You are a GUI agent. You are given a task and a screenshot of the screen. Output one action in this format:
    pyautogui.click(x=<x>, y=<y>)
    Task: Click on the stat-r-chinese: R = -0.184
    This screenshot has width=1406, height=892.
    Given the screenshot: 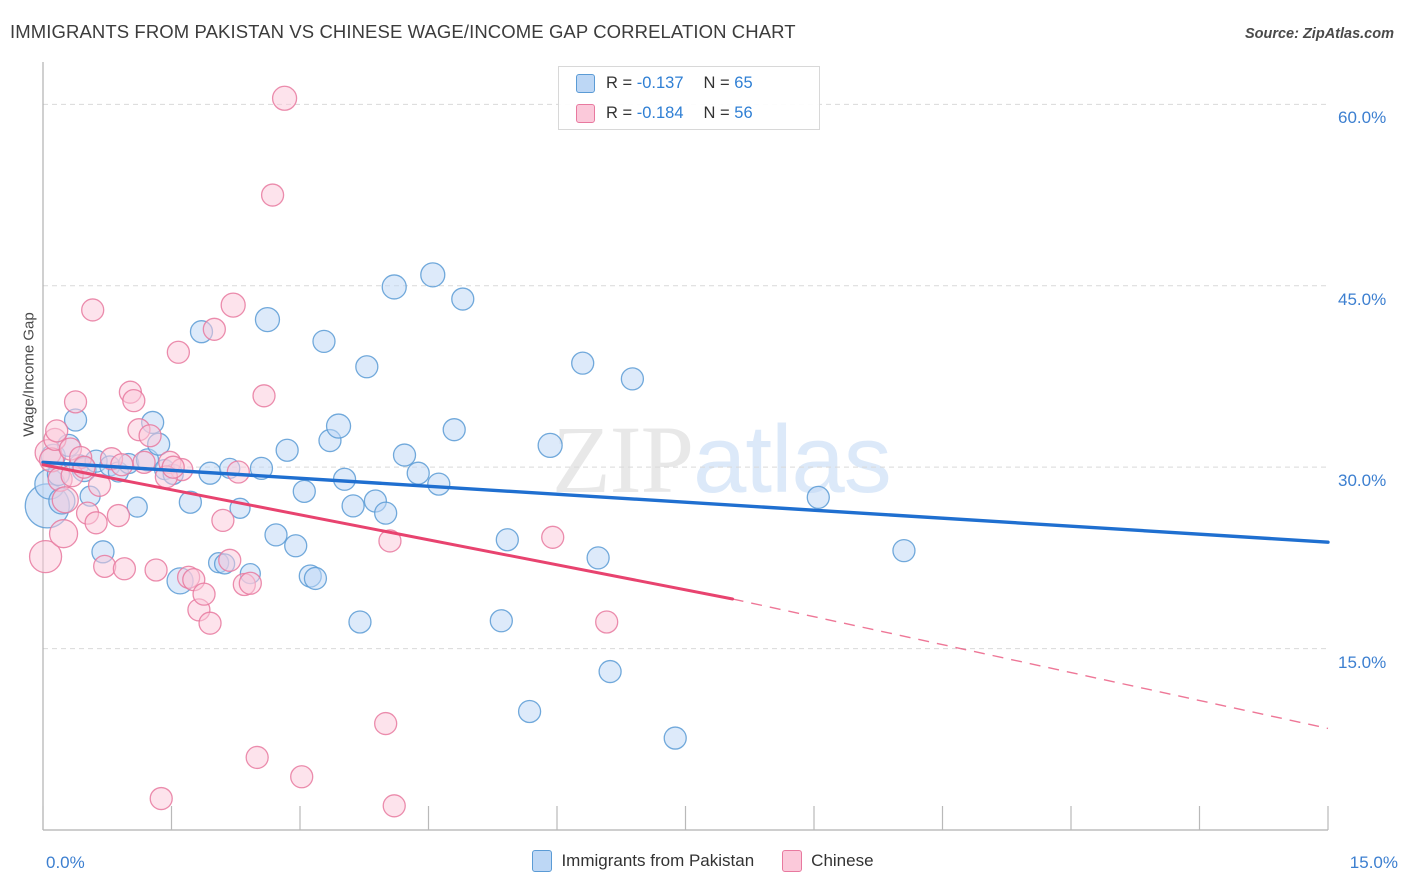 What is the action you would take?
    pyautogui.click(x=645, y=113)
    